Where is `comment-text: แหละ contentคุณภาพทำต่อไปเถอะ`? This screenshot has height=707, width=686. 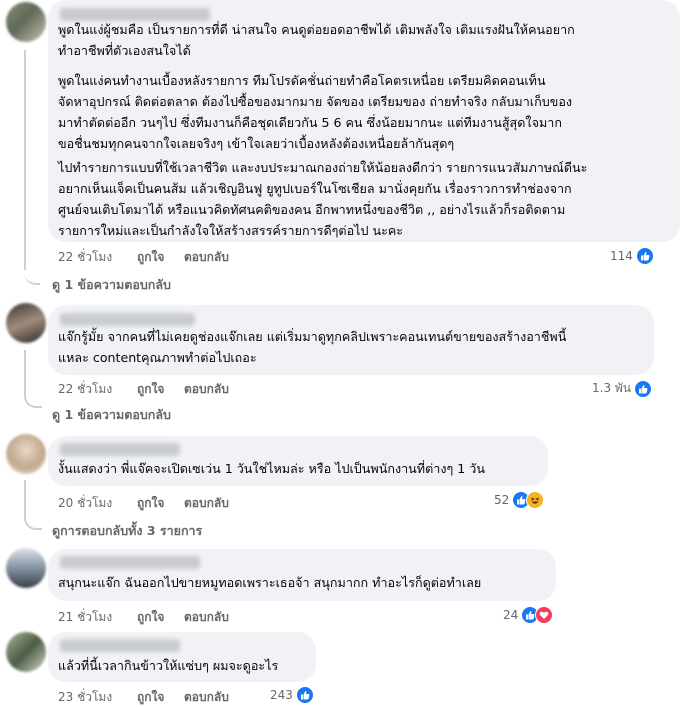
comment-text: แหละ contentคุณภาพทำต่อไปเถอะ is located at coordinates (157, 357).